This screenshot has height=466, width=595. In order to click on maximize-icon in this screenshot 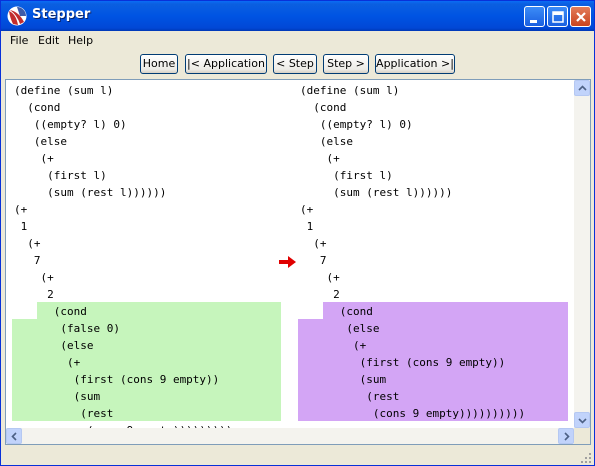, I will do `click(558, 17)`.